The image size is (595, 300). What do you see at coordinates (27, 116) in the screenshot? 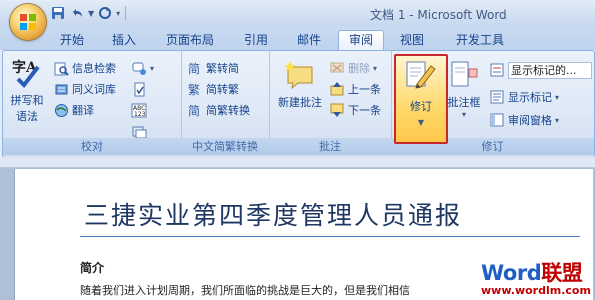
I see `spelling-label-2: 语法` at bounding box center [27, 116].